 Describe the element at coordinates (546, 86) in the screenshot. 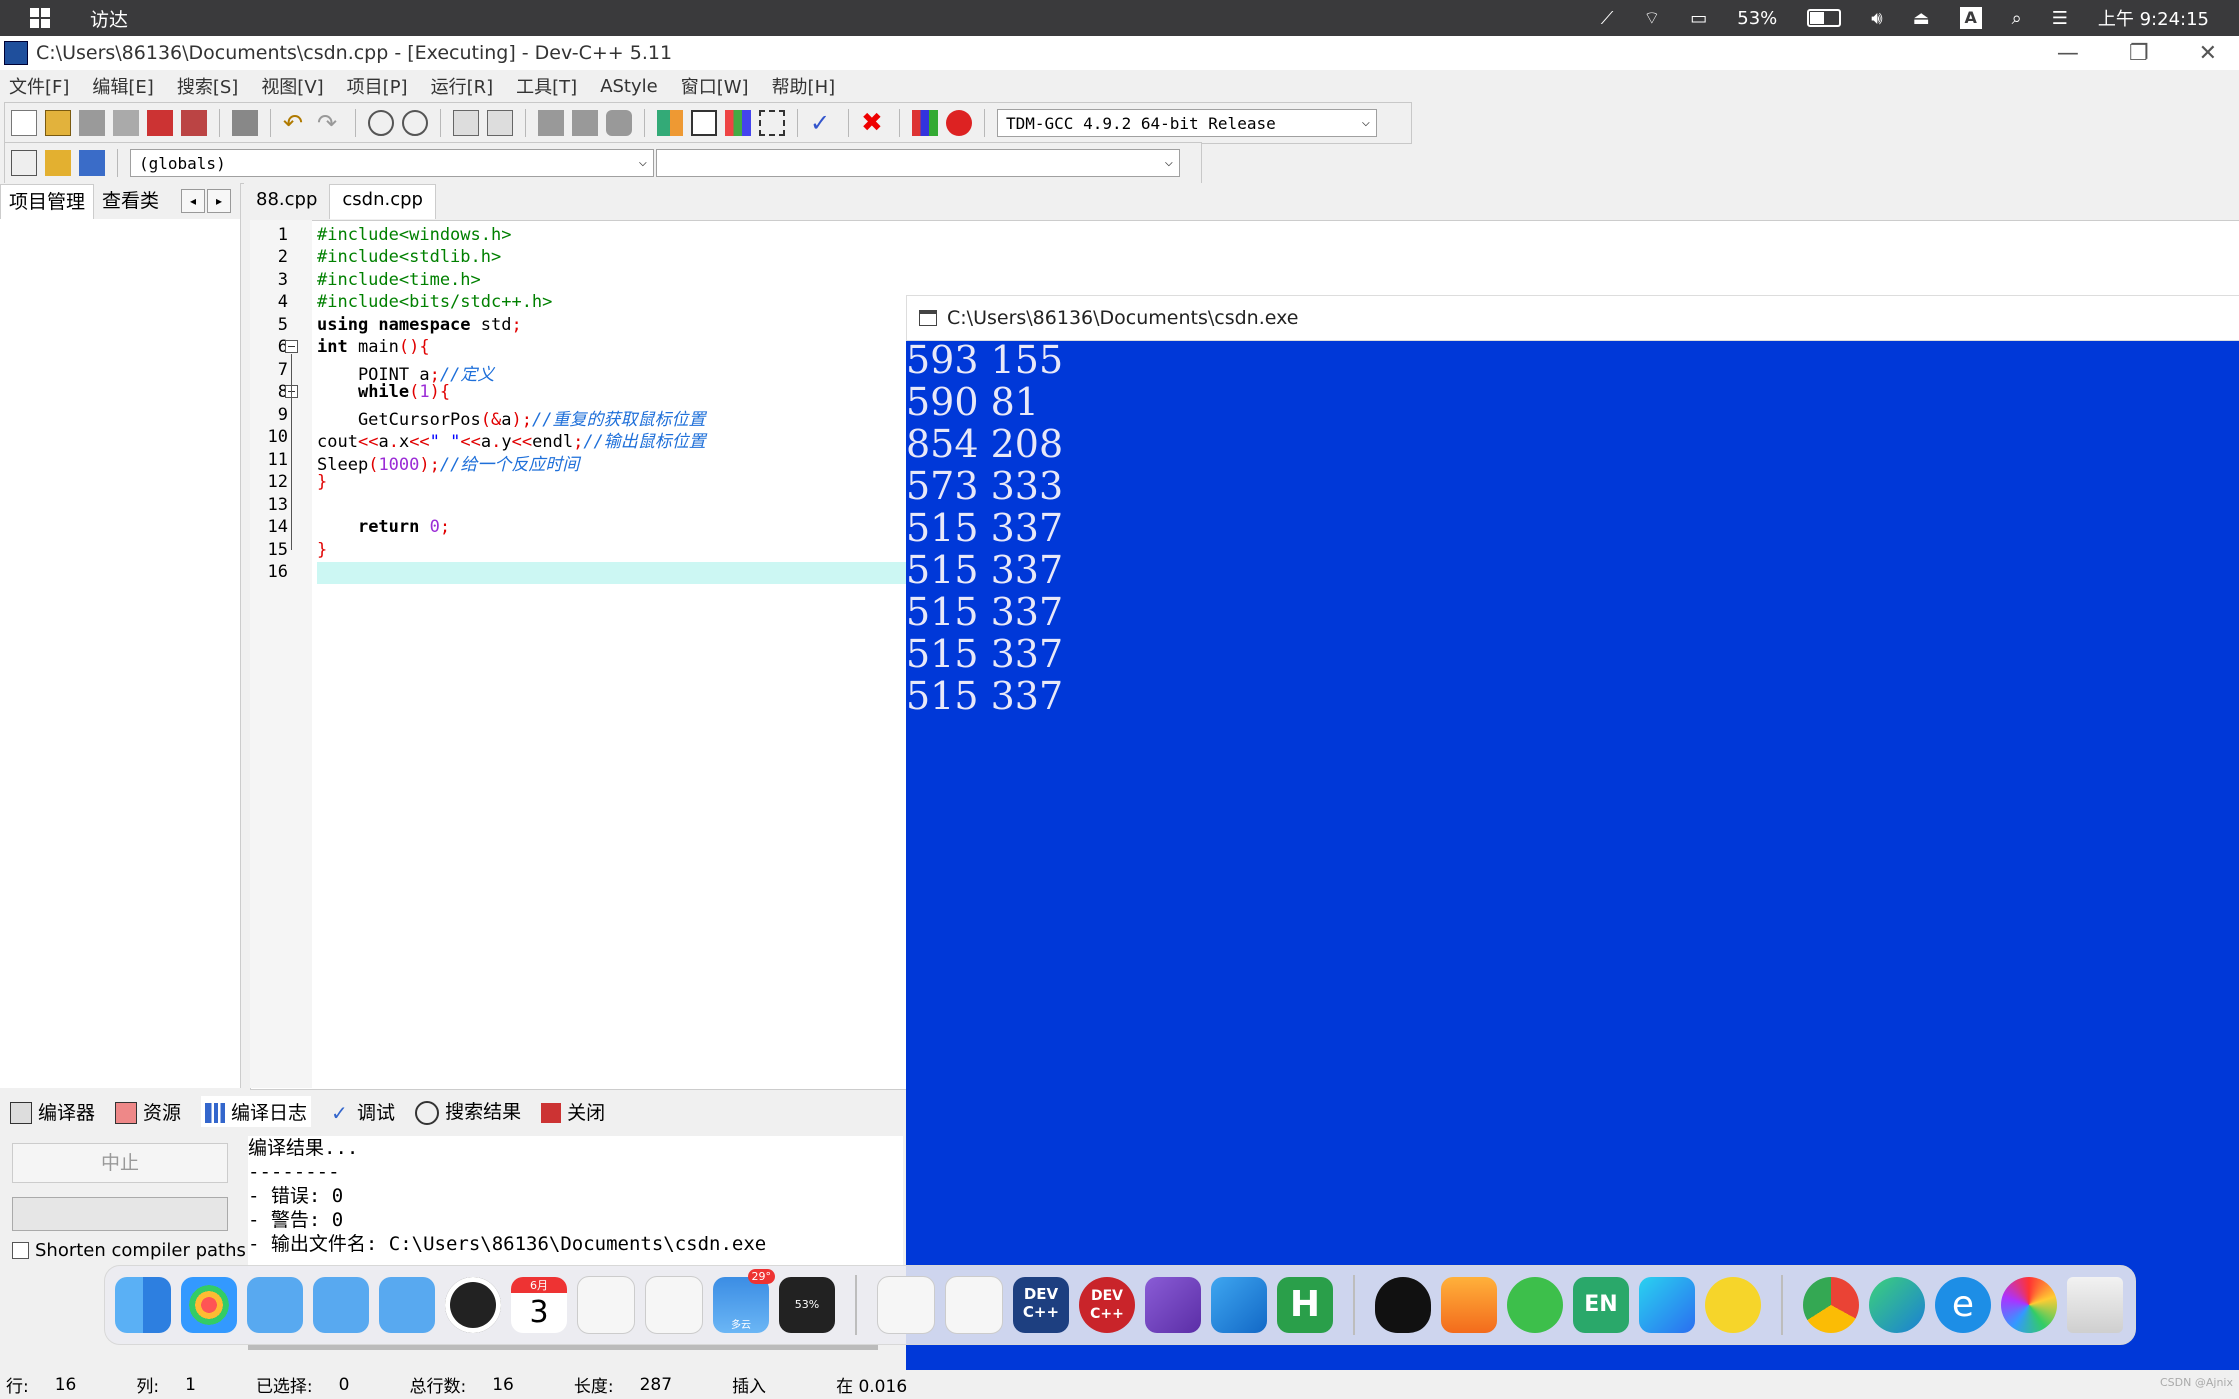

I see `menu-tools: 工具[T]` at that location.